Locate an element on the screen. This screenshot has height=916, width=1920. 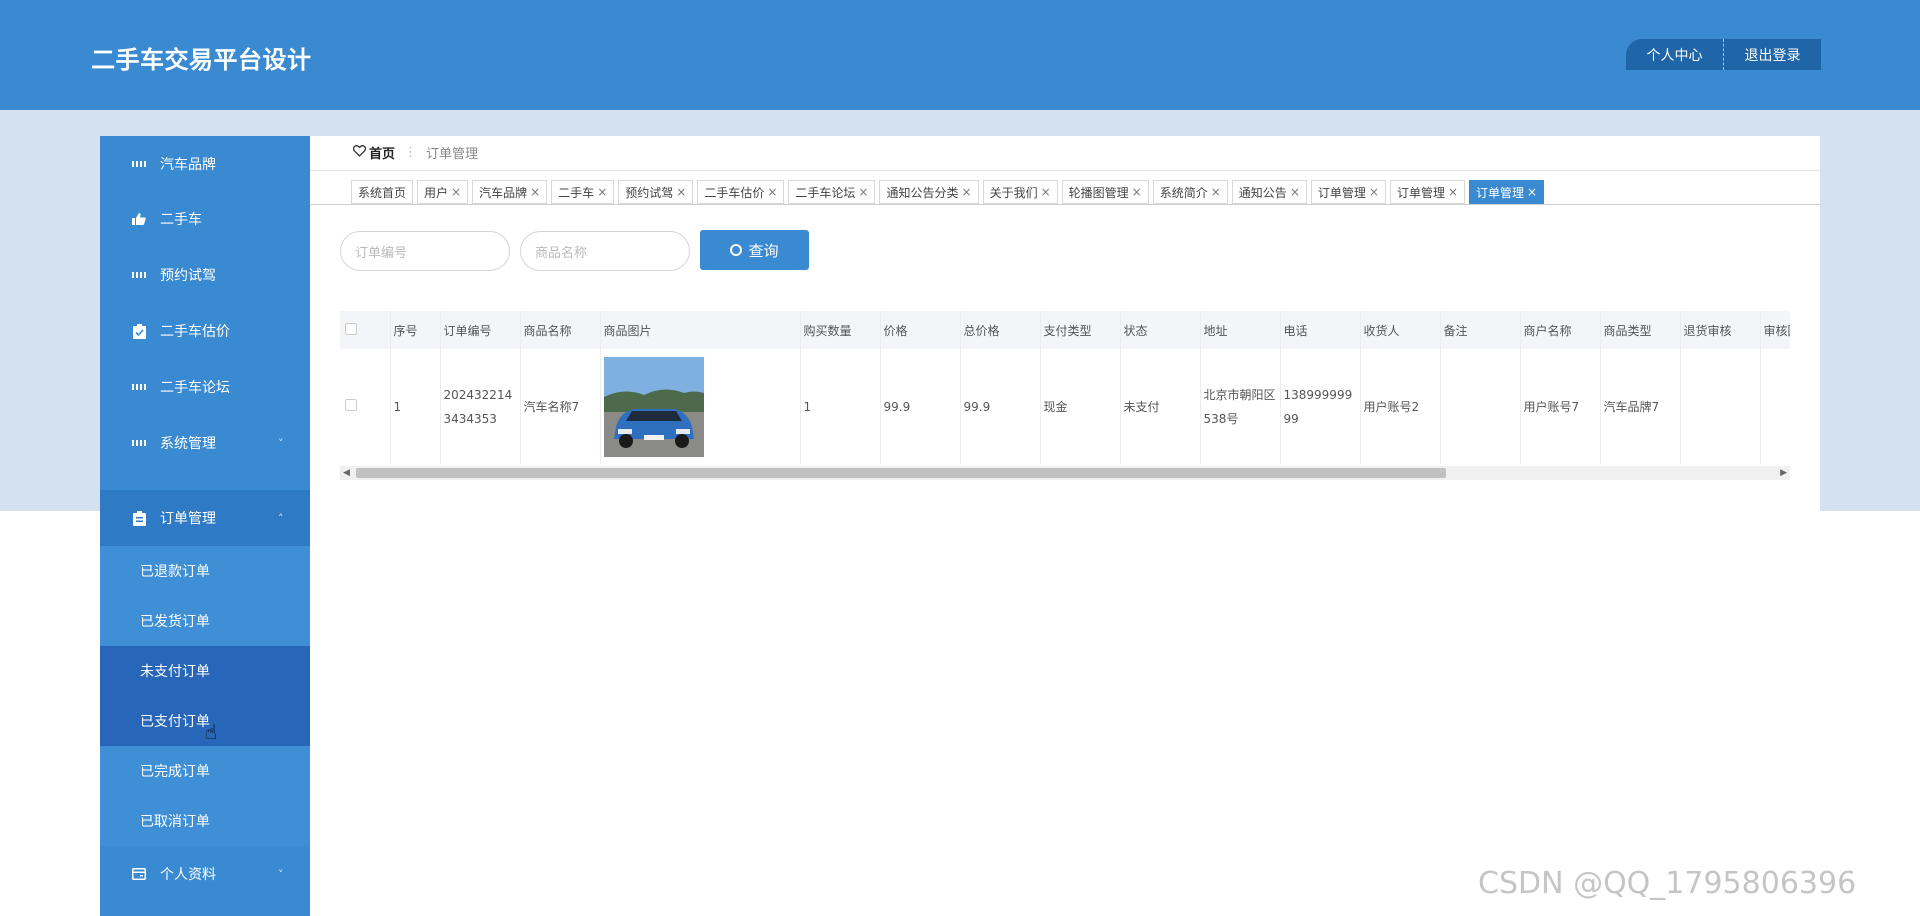
select-all-checkbox-cell is located at coordinates (365, 330).